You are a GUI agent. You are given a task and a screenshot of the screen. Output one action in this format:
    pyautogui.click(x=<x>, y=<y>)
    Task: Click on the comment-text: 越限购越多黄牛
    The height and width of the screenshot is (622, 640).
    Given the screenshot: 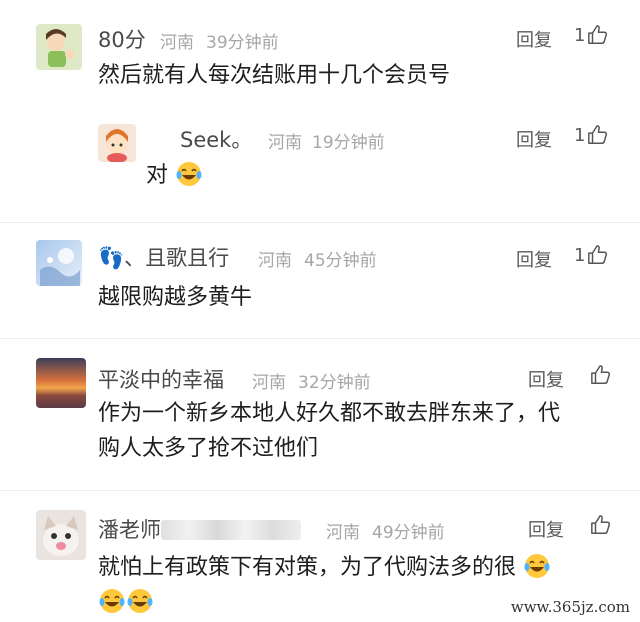 What is the action you would take?
    pyautogui.click(x=175, y=297)
    